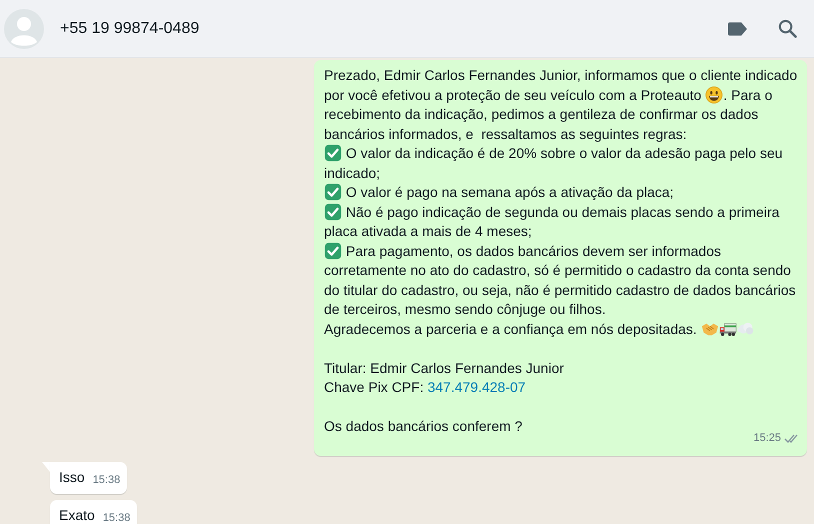 This screenshot has width=814, height=524. Describe the element at coordinates (476, 387) in the screenshot. I see `pix-key-link: 347.479.428-07` at that location.